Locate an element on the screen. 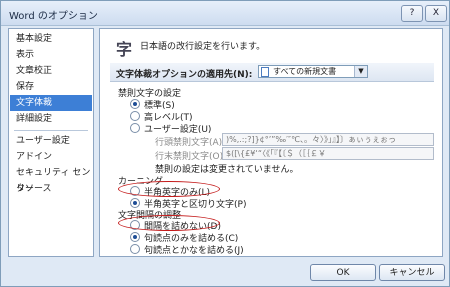  line-start-field: )%,.:;?]}¢°’”‰′″℃、。々〉》」』】〕ぁぃぅぇぉっ is located at coordinates (328, 139).